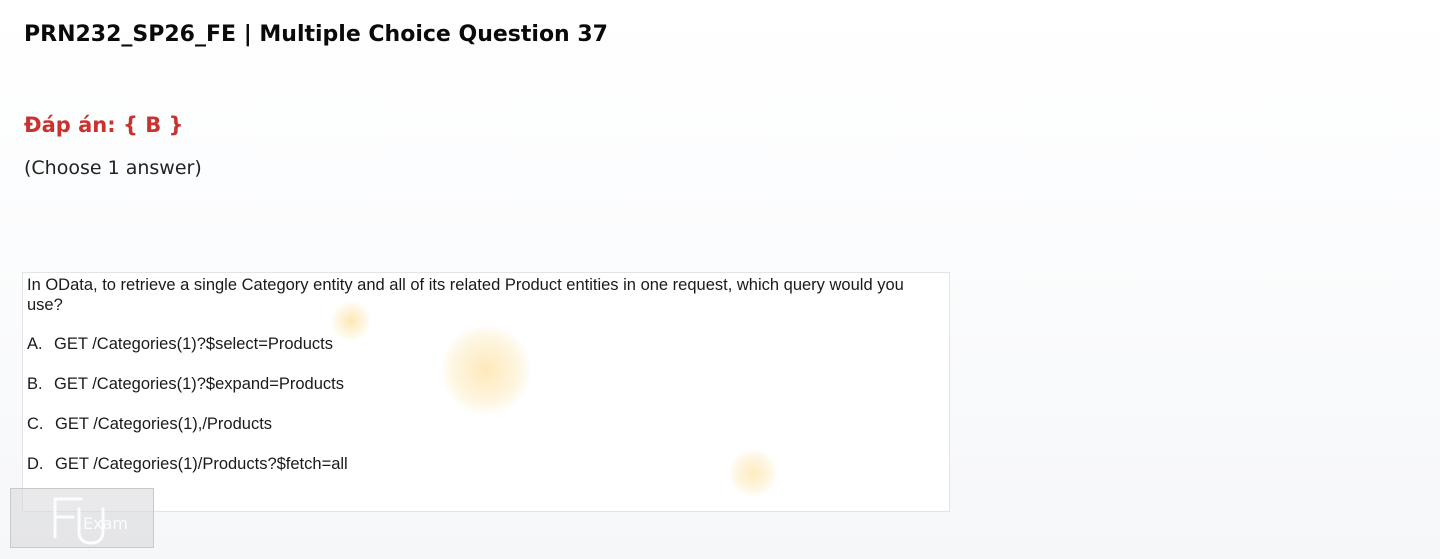  I want to click on option-letter: B., so click(35, 384).